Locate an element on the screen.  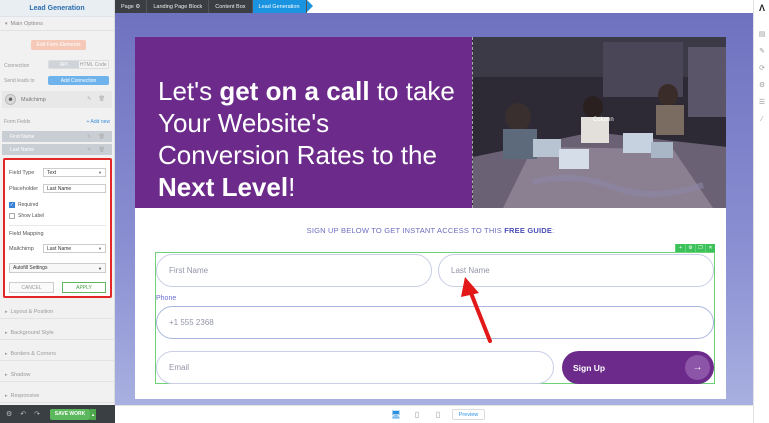
preview-button: Preview is located at coordinates (468, 414).